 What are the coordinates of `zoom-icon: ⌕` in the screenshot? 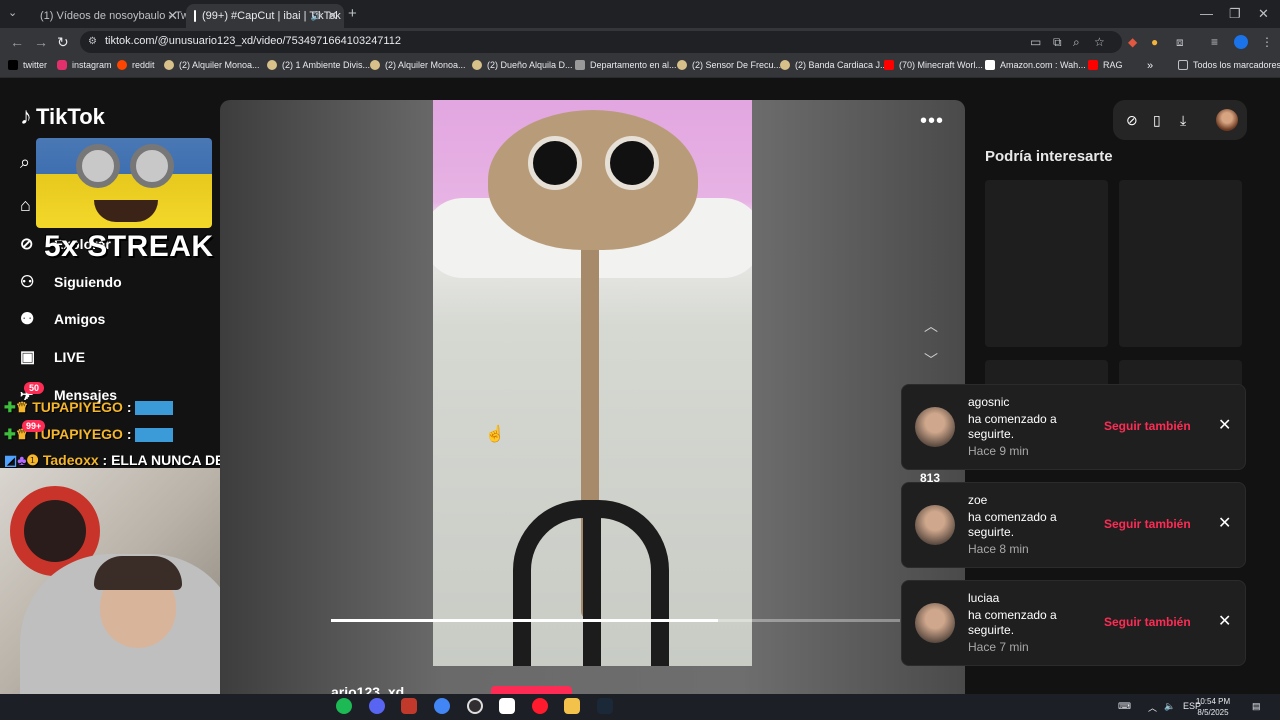 It's located at (1076, 42).